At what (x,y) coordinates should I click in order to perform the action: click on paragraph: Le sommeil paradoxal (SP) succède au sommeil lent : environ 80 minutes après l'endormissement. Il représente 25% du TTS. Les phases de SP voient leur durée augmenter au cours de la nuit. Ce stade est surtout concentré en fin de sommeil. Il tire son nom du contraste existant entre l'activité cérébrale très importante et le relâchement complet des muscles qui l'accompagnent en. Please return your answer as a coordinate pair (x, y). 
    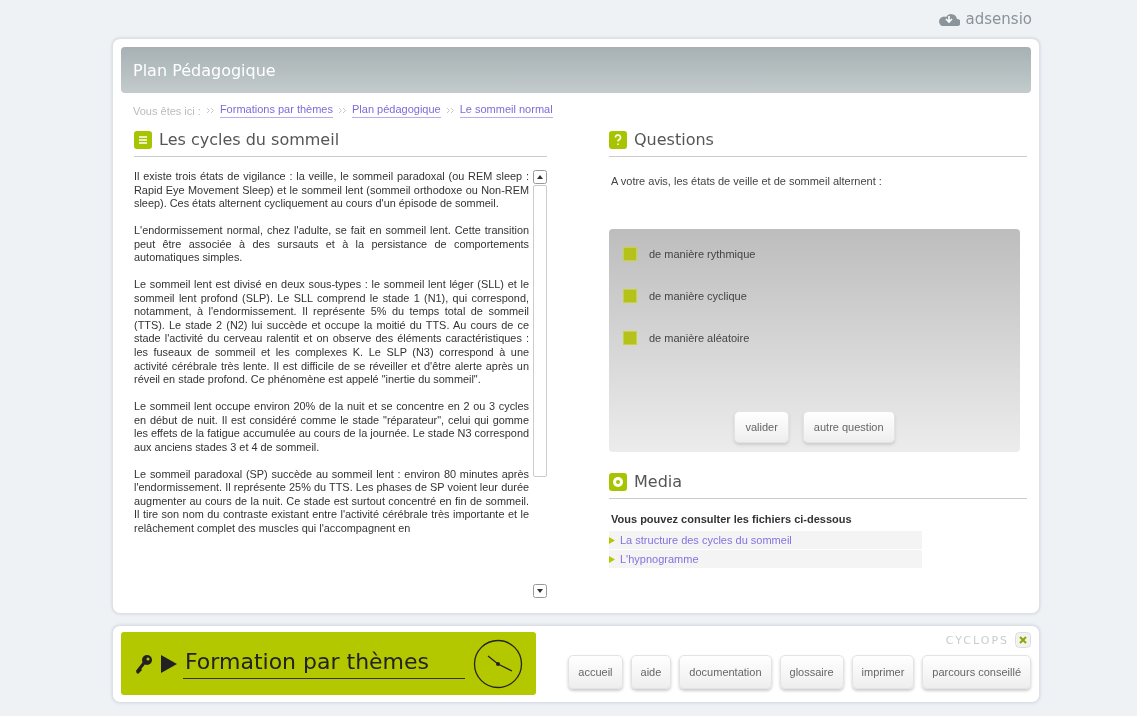
    Looking at the image, I should click on (331, 501).